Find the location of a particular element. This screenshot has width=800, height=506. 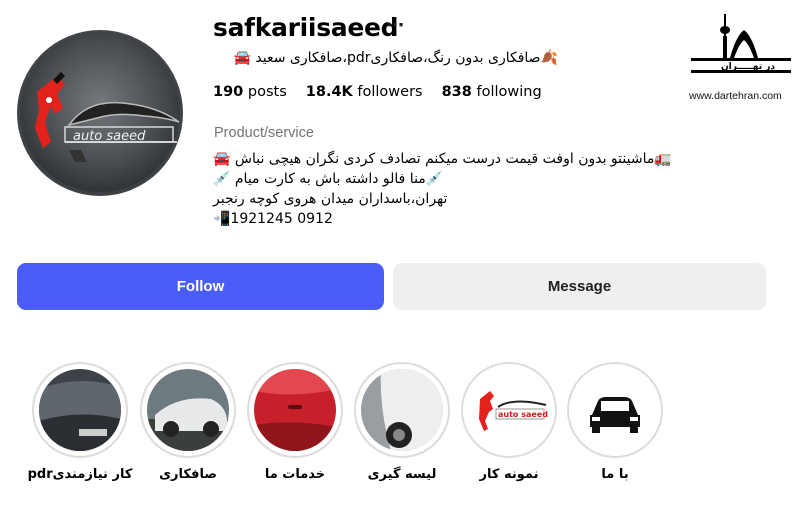

story-highlight: لیسه گیری is located at coordinates (402, 422).